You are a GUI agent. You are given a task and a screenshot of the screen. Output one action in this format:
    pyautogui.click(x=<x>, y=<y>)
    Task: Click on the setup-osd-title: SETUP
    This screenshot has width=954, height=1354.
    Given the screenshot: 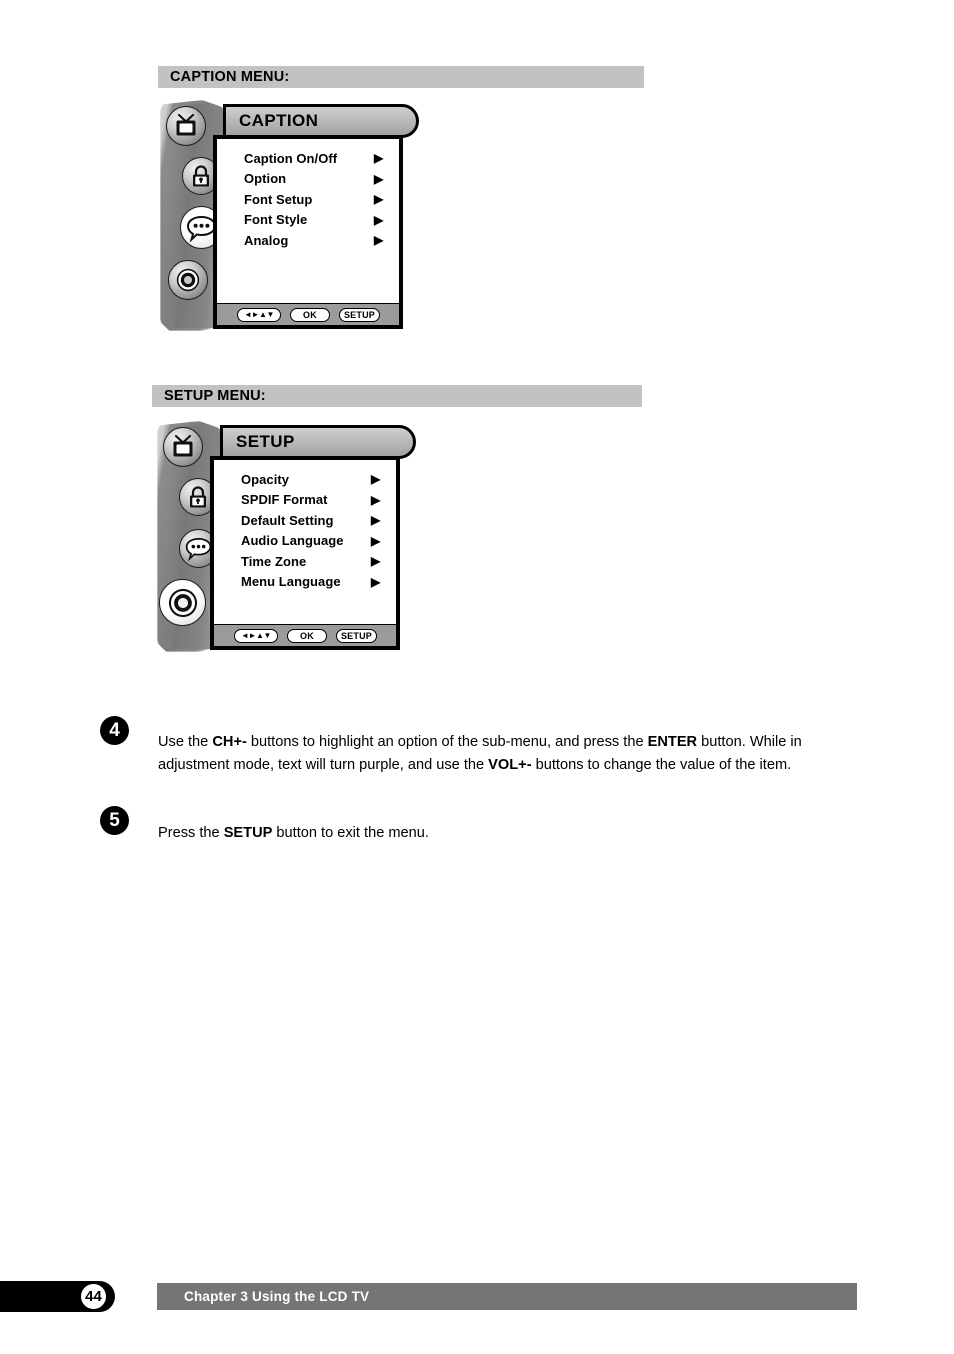 What is the action you would take?
    pyautogui.click(x=265, y=441)
    